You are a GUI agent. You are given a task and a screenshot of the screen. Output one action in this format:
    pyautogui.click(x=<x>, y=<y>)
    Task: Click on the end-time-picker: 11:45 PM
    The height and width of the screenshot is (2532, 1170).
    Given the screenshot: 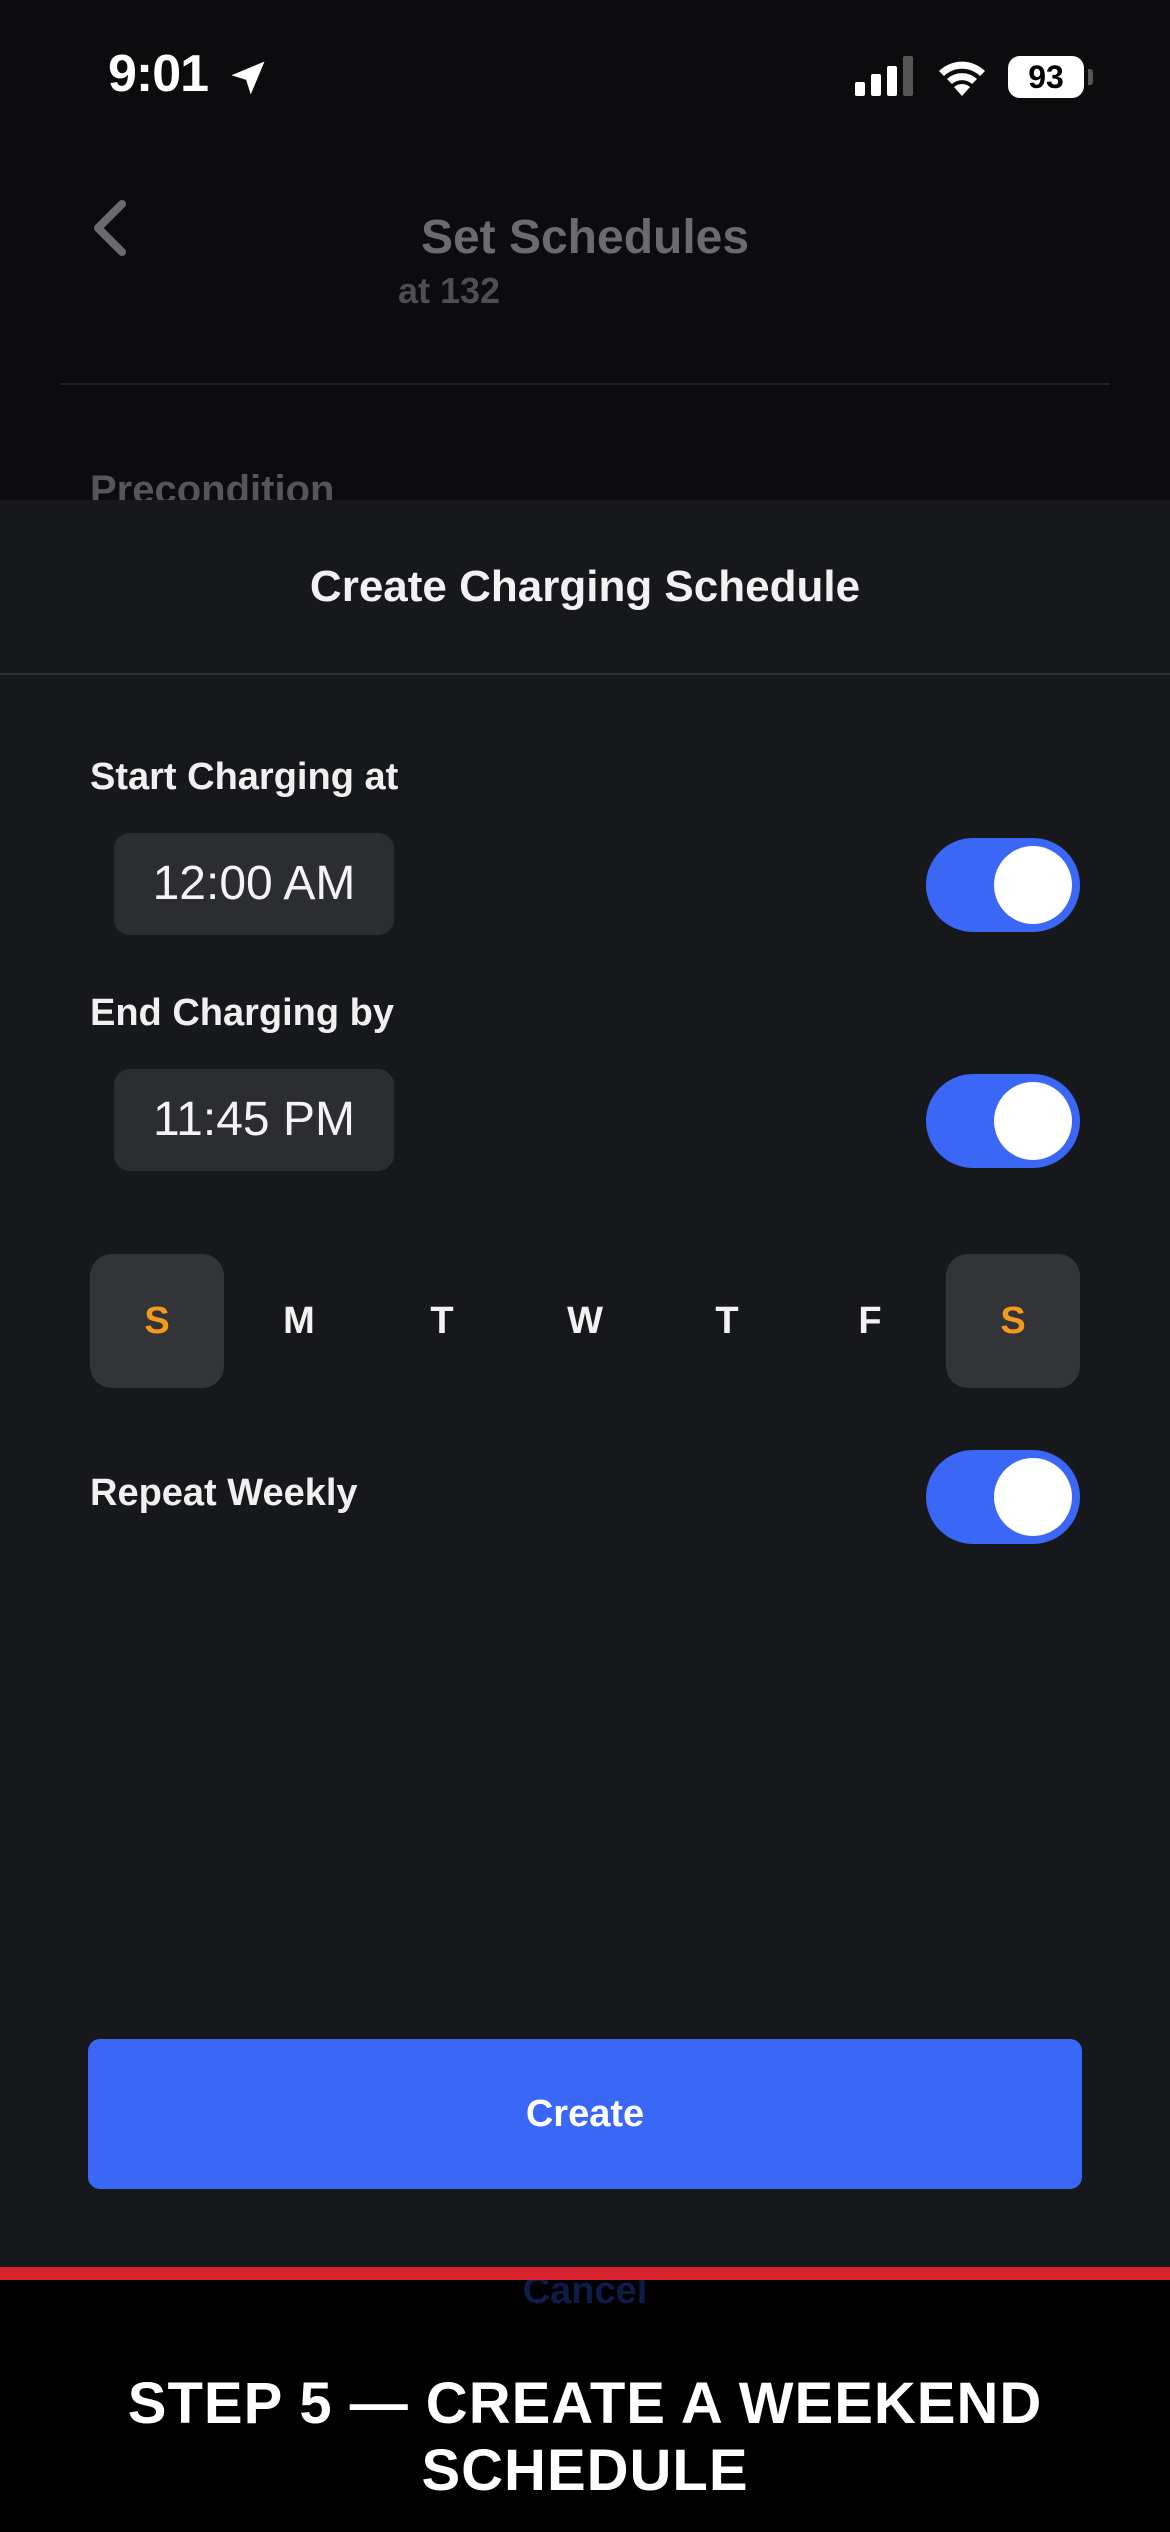 What is the action you would take?
    pyautogui.click(x=254, y=1120)
    